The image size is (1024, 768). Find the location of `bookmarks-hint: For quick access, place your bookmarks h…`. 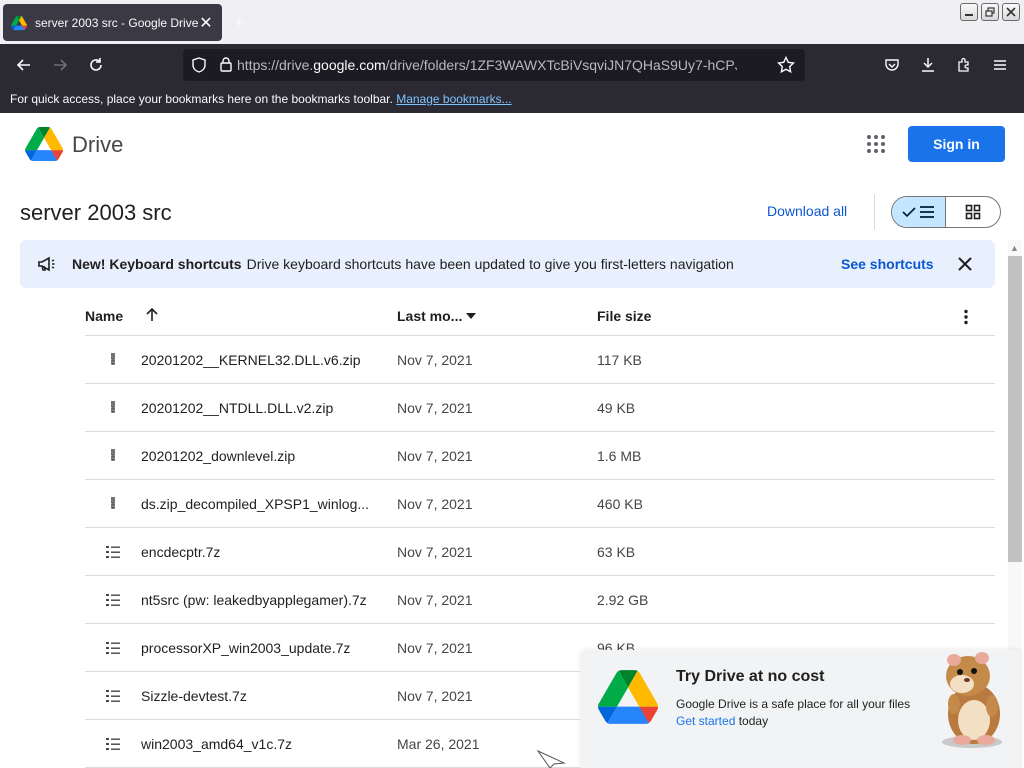

bookmarks-hint: For quick access, place your bookmarks h… is located at coordinates (201, 99).